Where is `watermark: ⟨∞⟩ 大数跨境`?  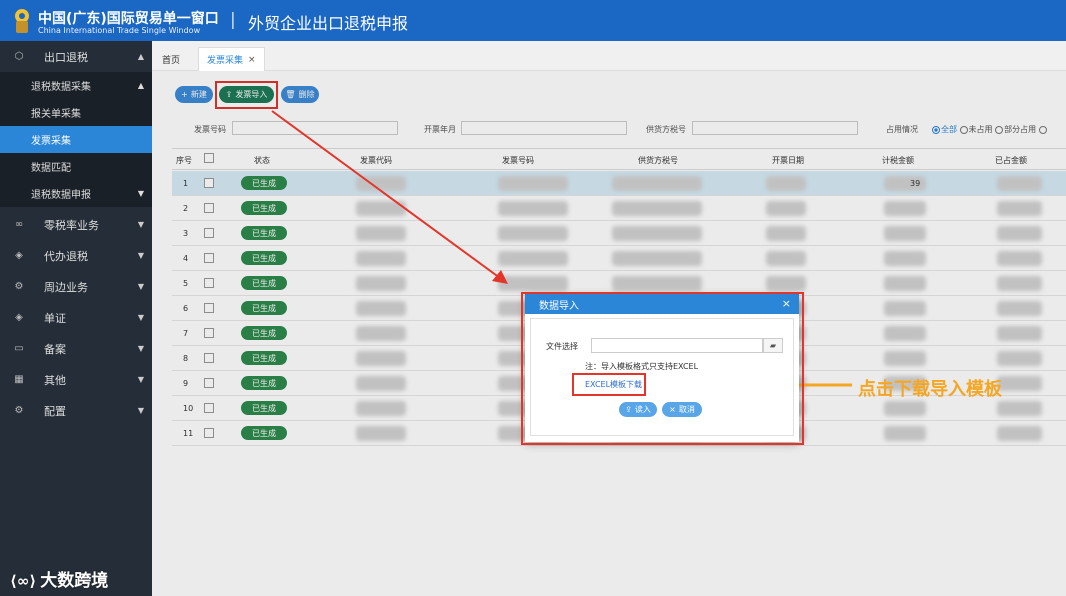
watermark: ⟨∞⟩ 大数跨境 is located at coordinates (59, 578).